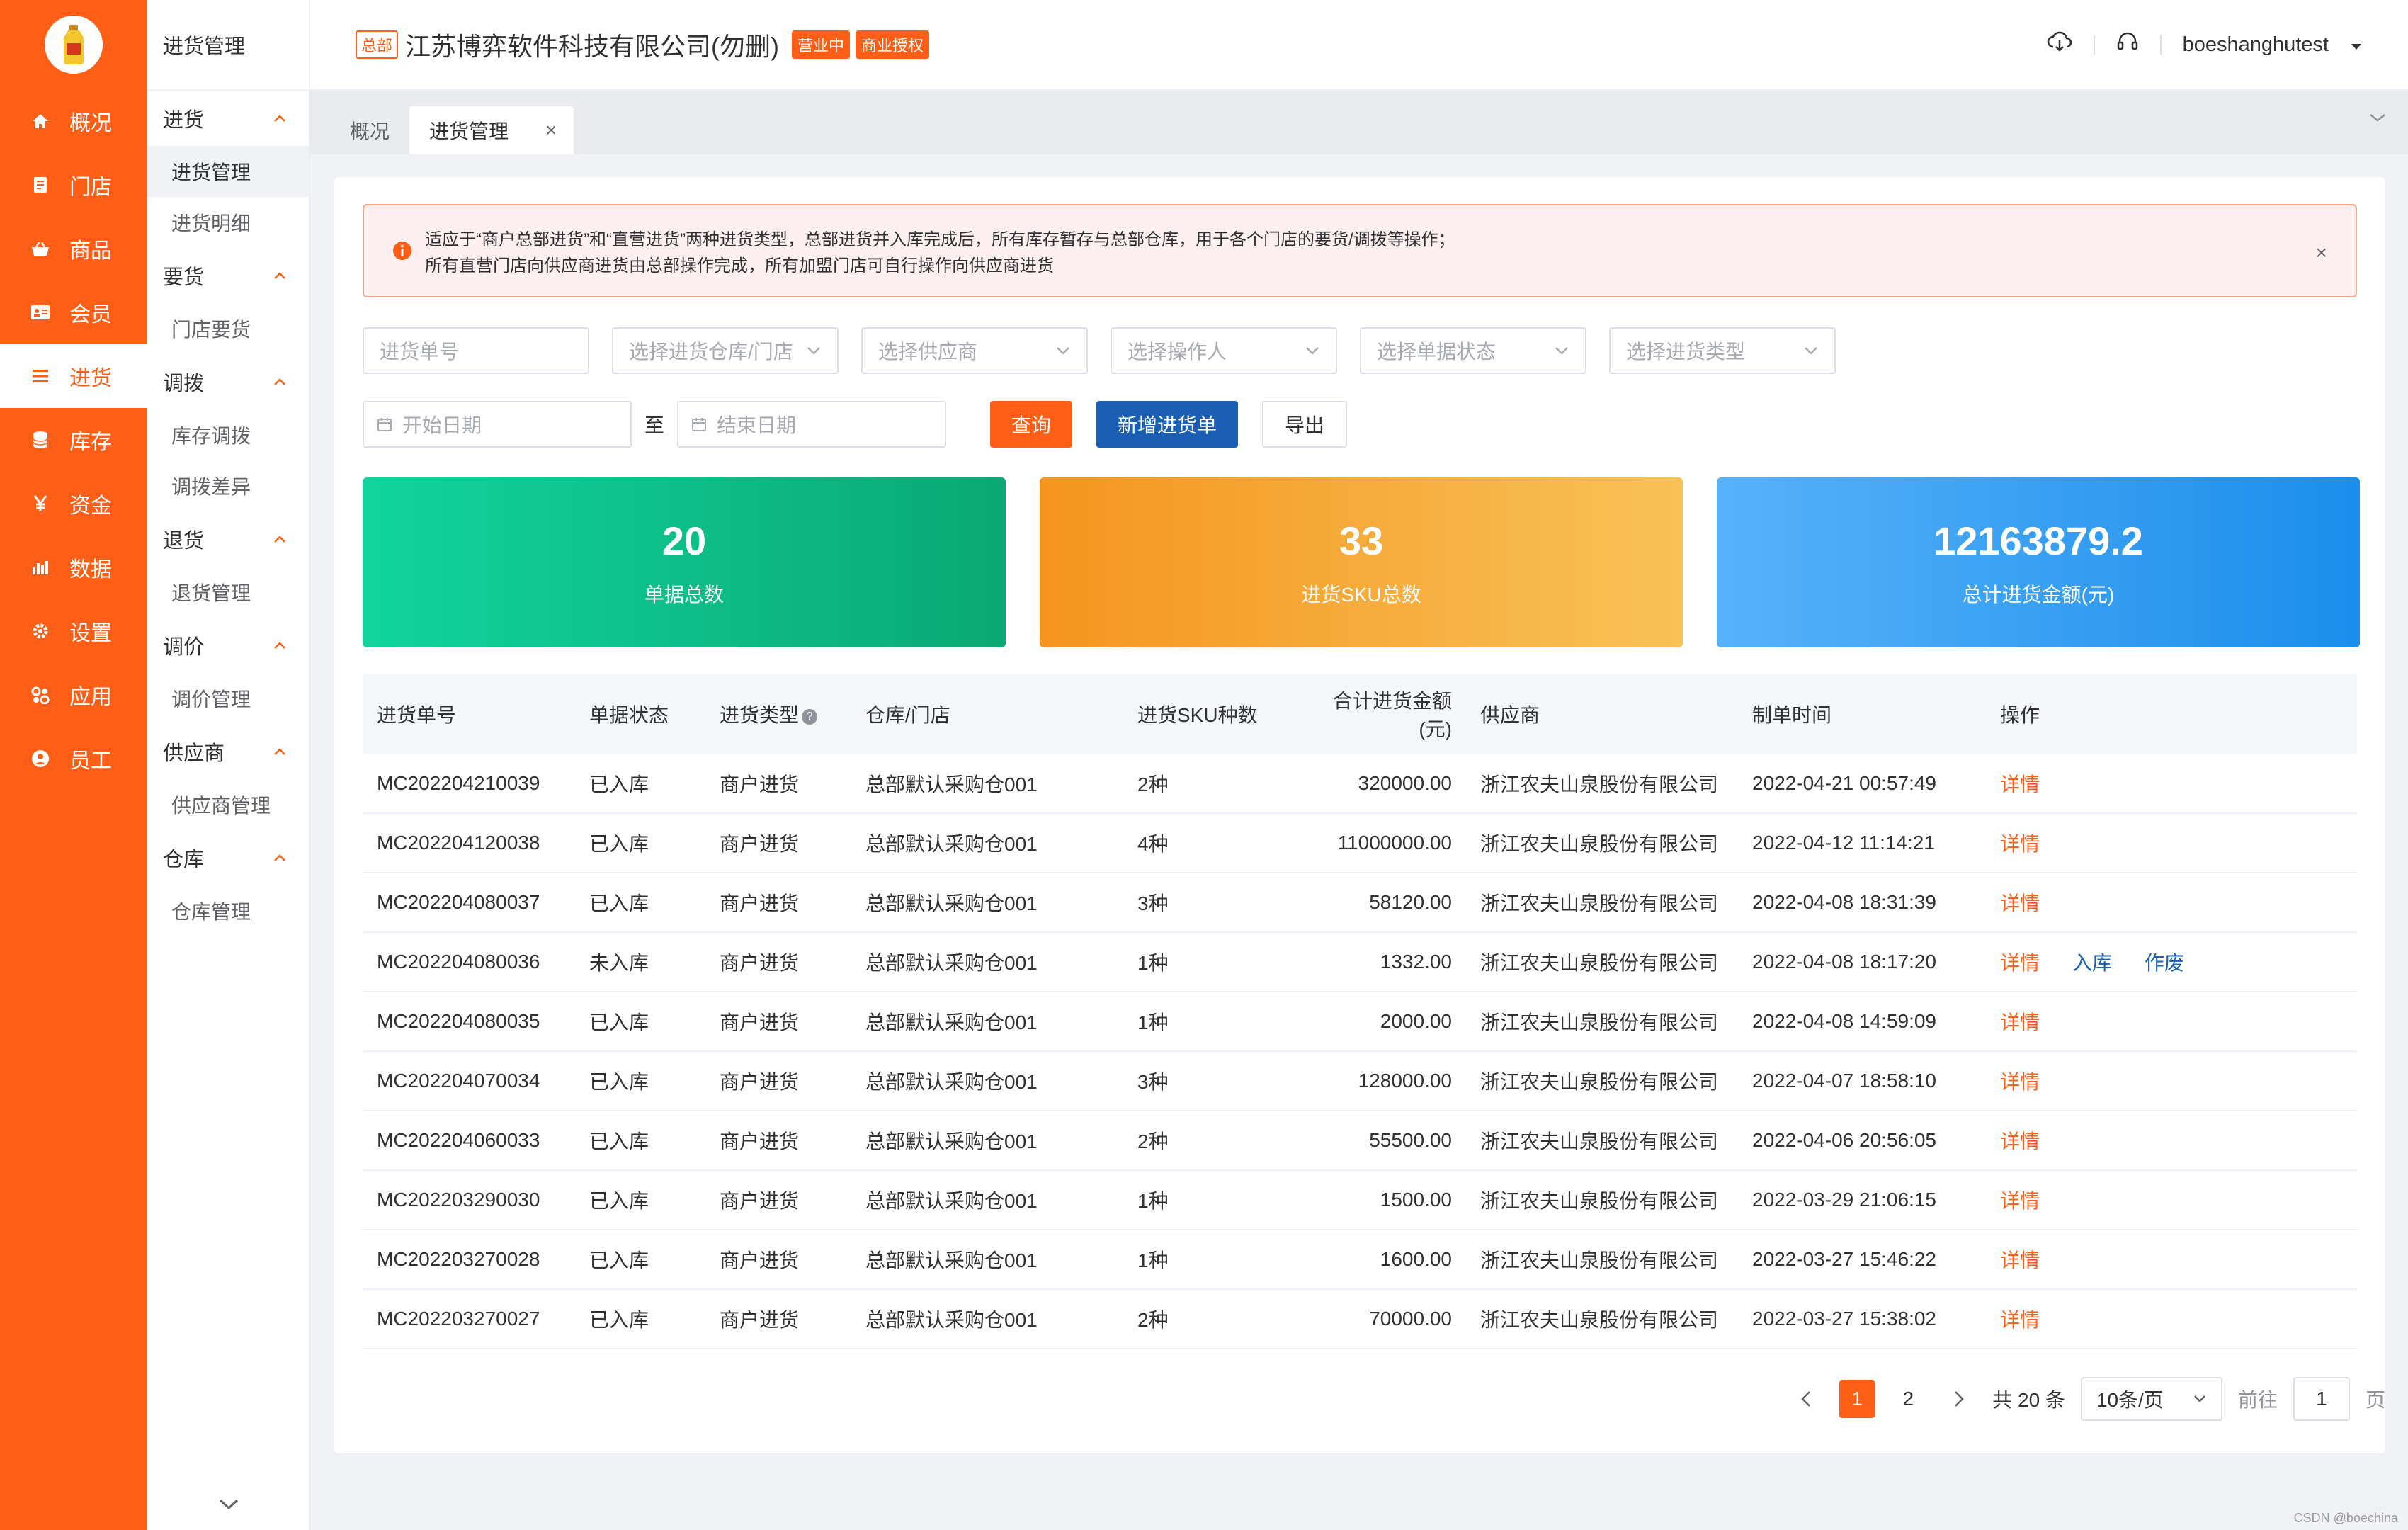 The width and height of the screenshot is (2408, 1530). I want to click on nav-item-8: 设置, so click(73, 631).